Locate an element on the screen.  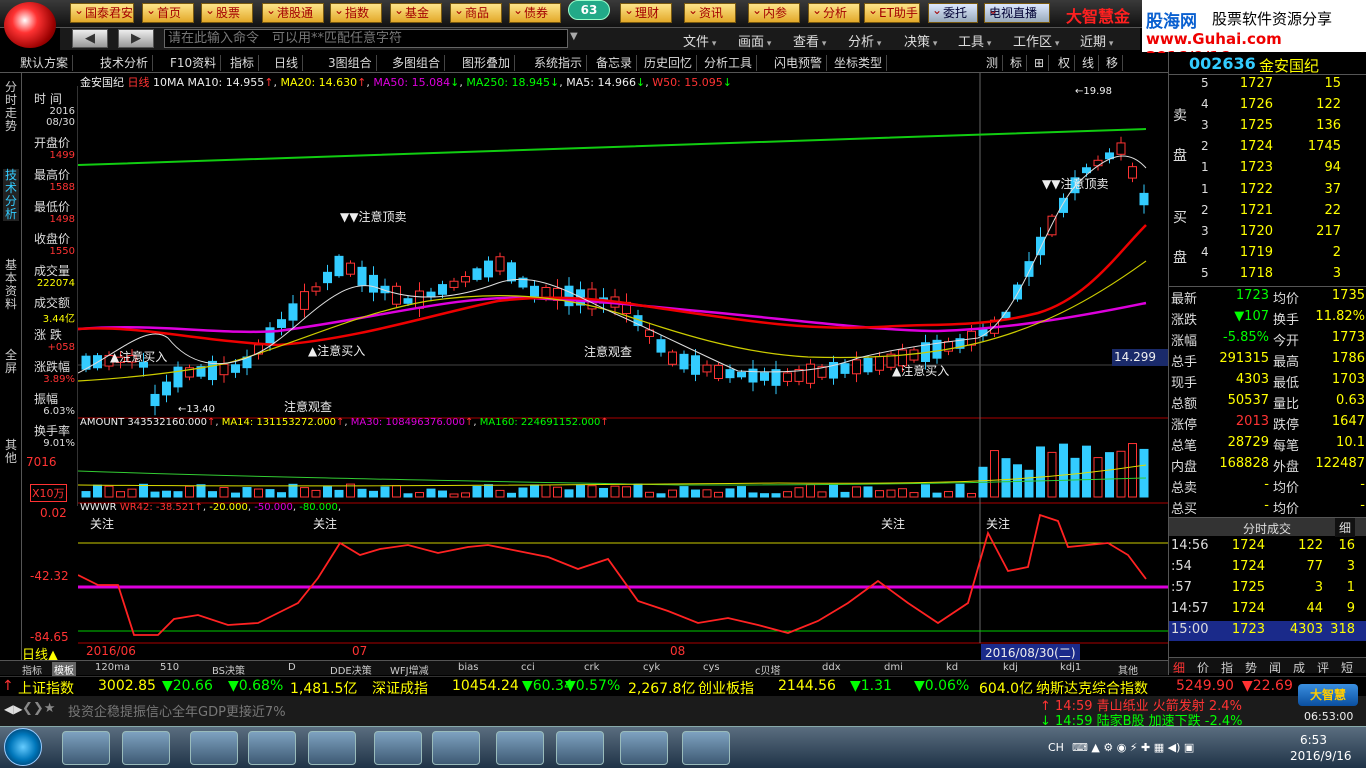
sell-price: 1727 is located at coordinates (1247, 83).